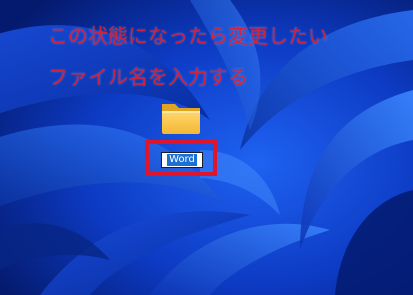  I want to click on desktop-folder-item: Word, so click(181, 136).